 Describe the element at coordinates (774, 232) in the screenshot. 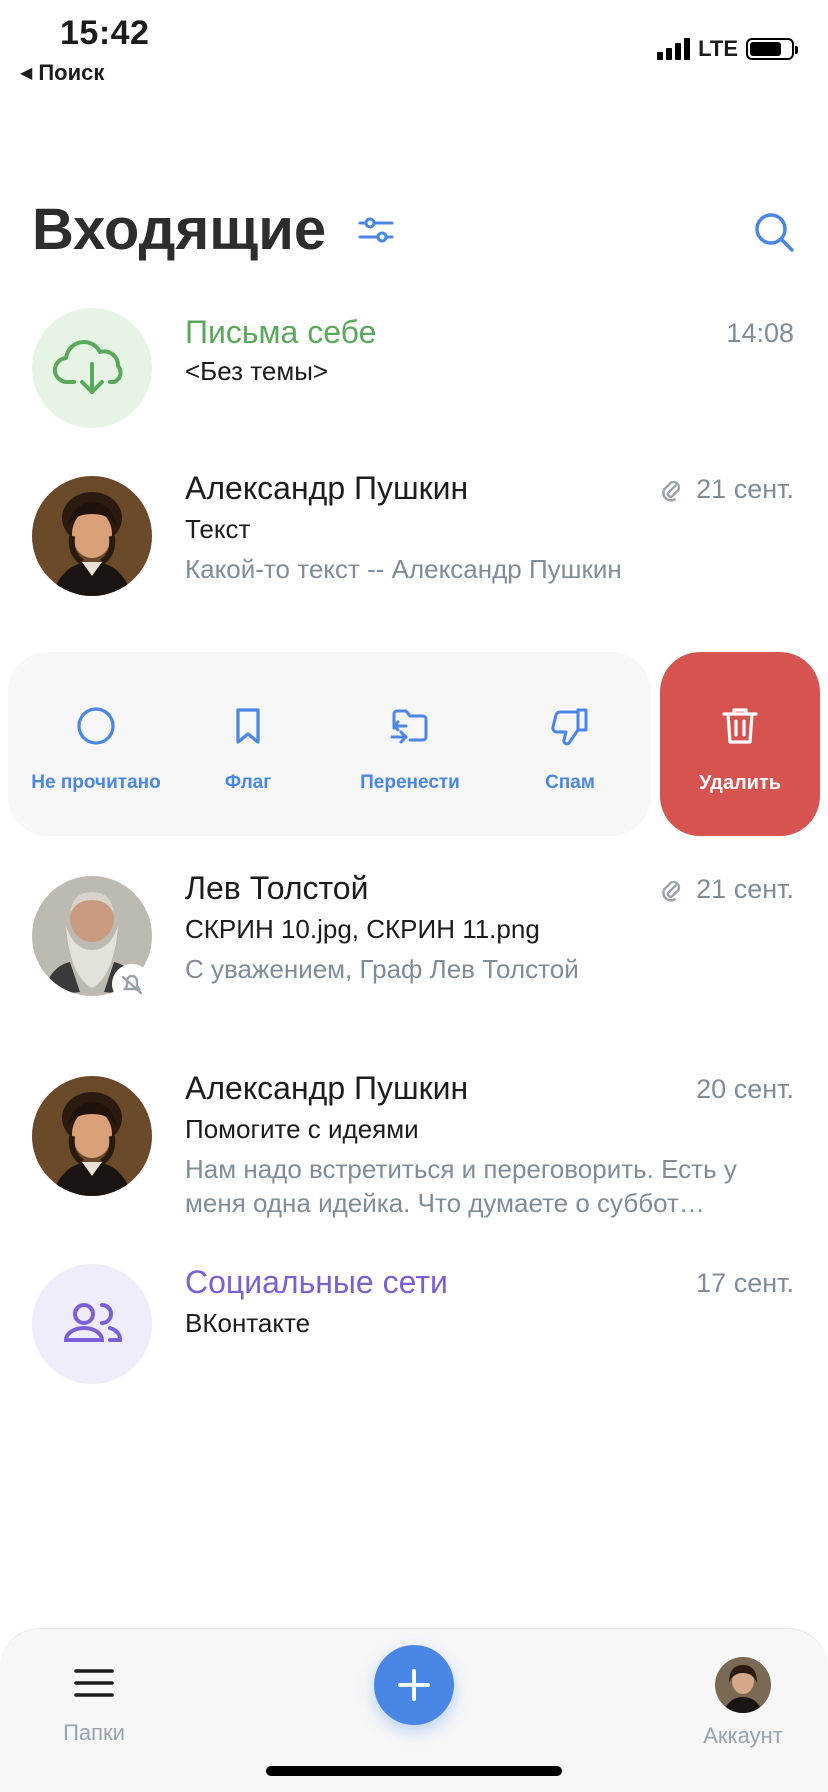

I see `search-icon` at that location.